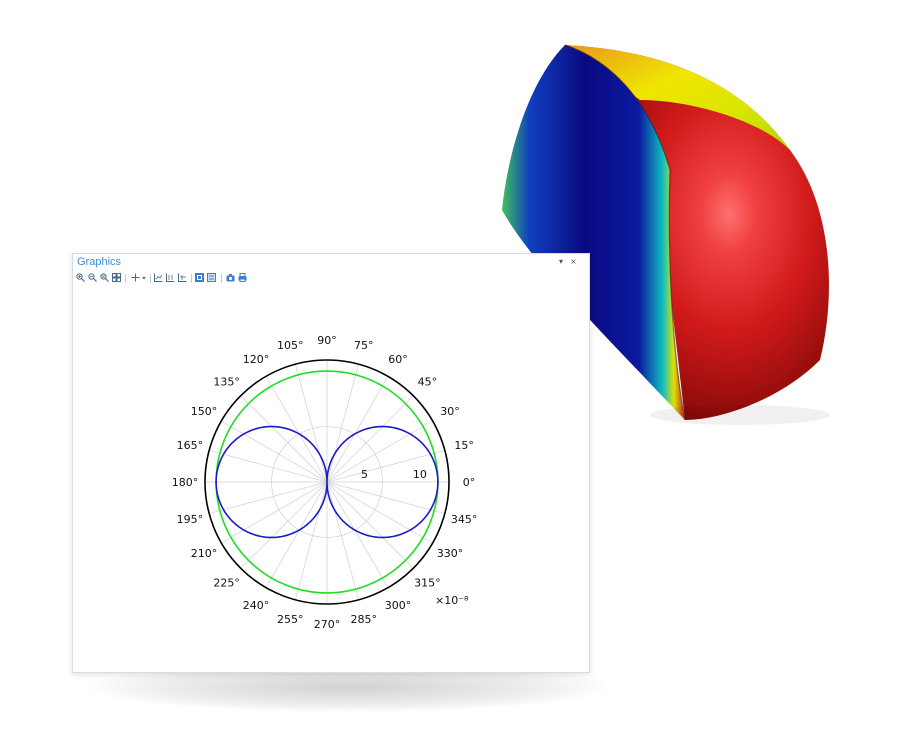 This screenshot has height=740, width=900. What do you see at coordinates (290, 345) in the screenshot?
I see `angle-tick-label: 105°` at bounding box center [290, 345].